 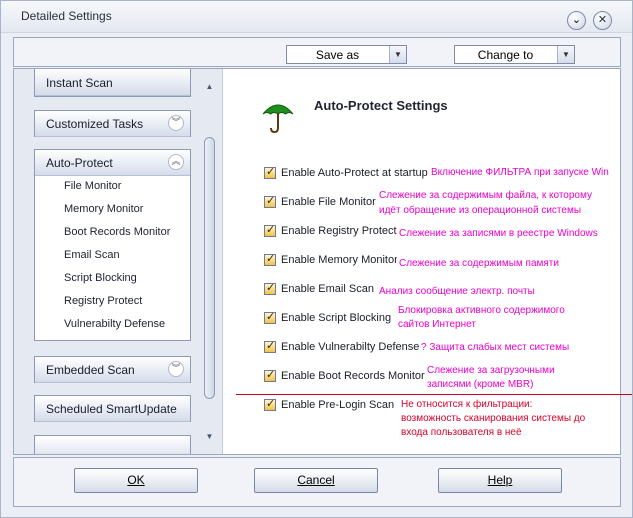 What do you see at coordinates (495, 348) in the screenshot?
I see `annotation-note: ? Защита слабых мест системы` at bounding box center [495, 348].